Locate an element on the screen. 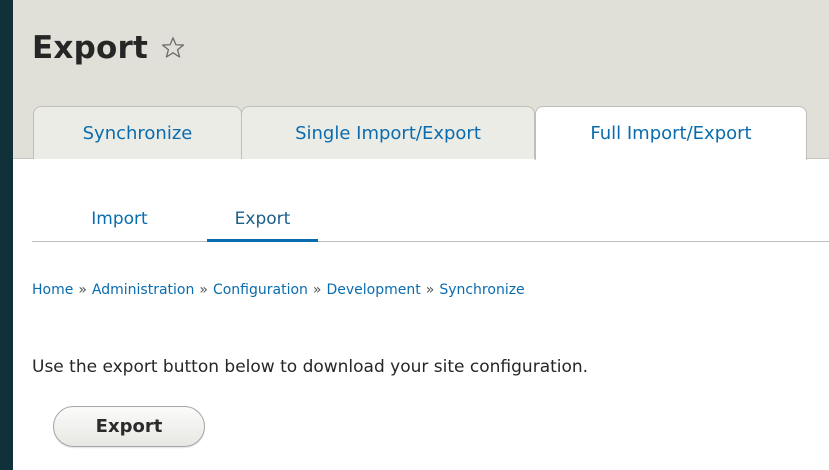  tab-synchronize: Synchronize is located at coordinates (137, 132).